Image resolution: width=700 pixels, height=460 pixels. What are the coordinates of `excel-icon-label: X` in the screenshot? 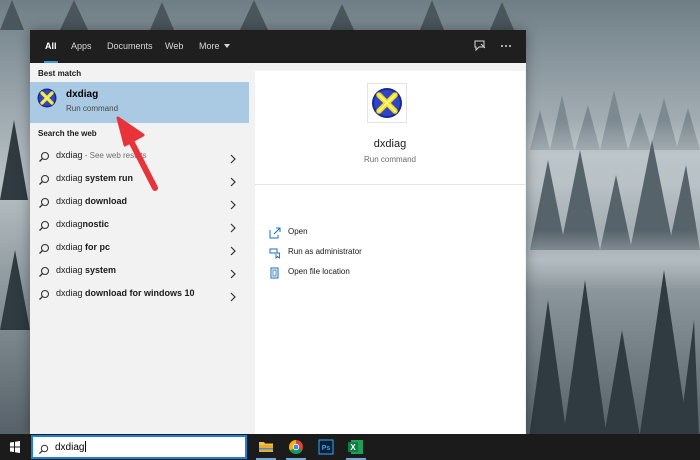 It's located at (353, 447).